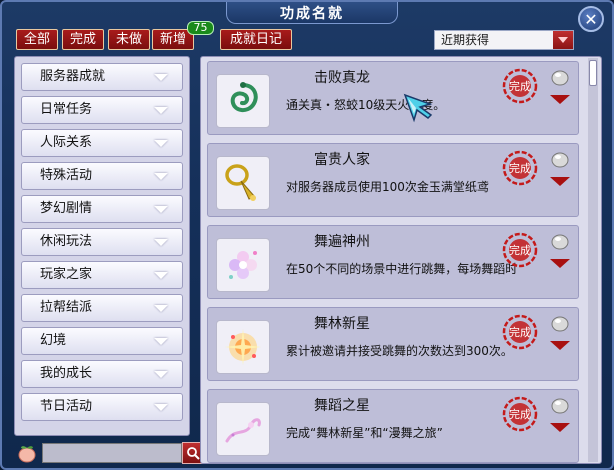  Describe the element at coordinates (66, 142) in the screenshot. I see `sidebar-item-label: 人际关系` at that location.